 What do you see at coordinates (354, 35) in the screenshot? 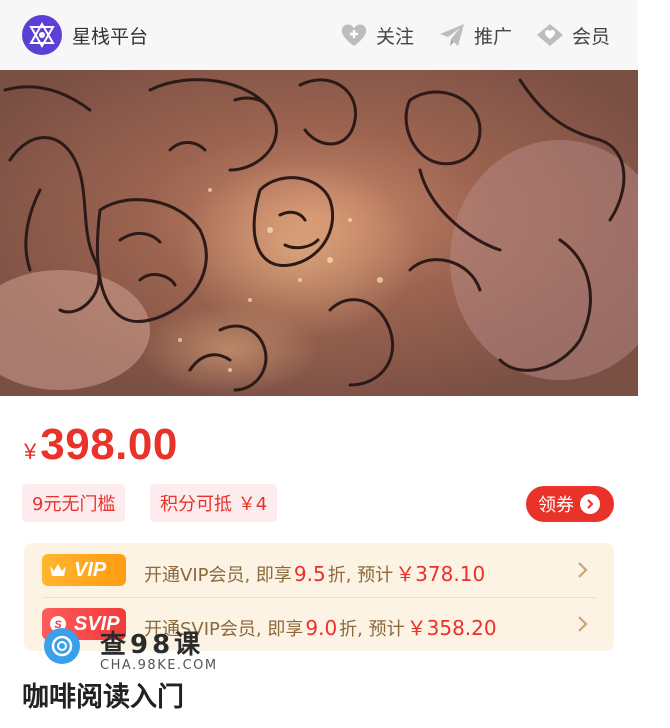
I see `heart-plus-icon` at bounding box center [354, 35].